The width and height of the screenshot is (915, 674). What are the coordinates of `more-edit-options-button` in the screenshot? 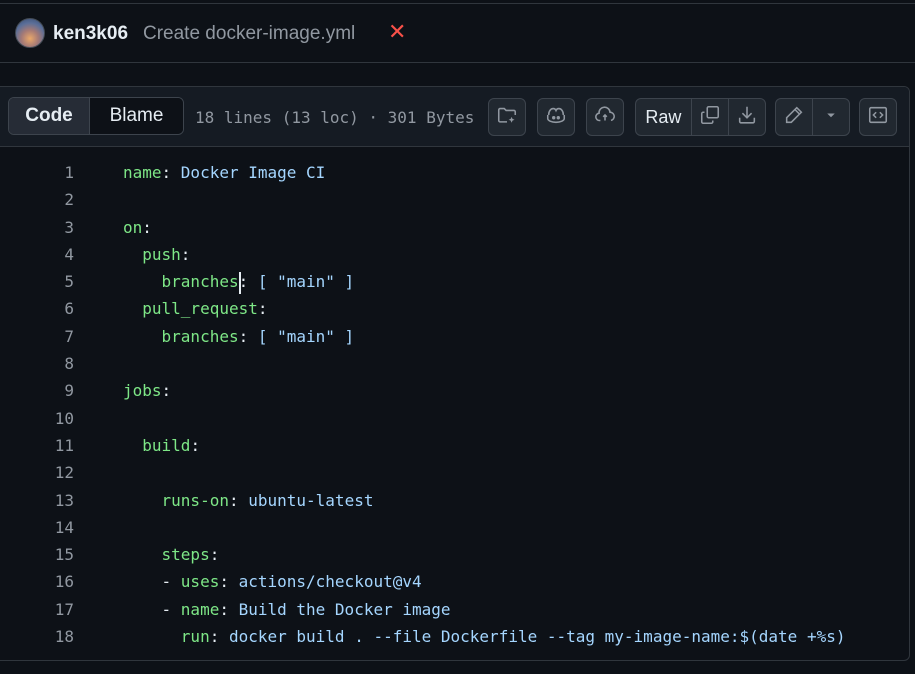 It's located at (830, 117).